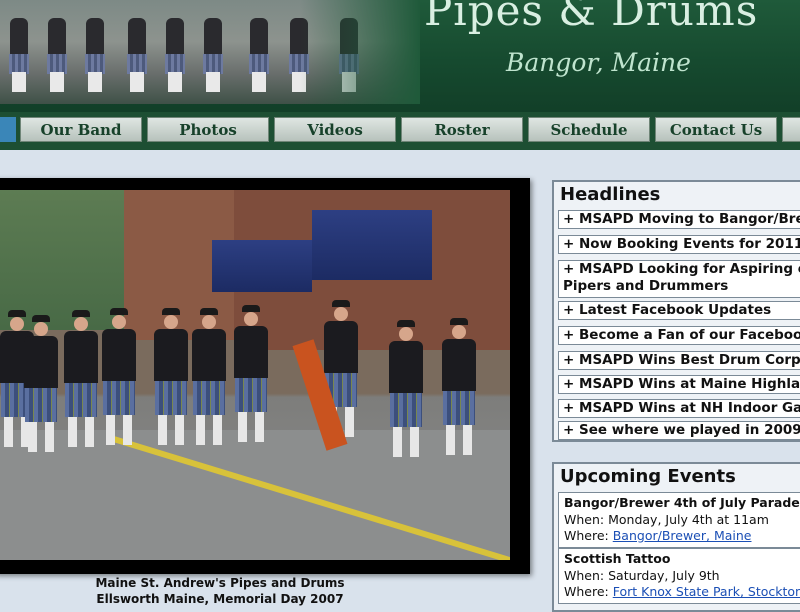 The height and width of the screenshot is (612, 800). Describe the element at coordinates (679, 335) in the screenshot. I see `headline-item: + Become a Fan of our Facebook` at that location.